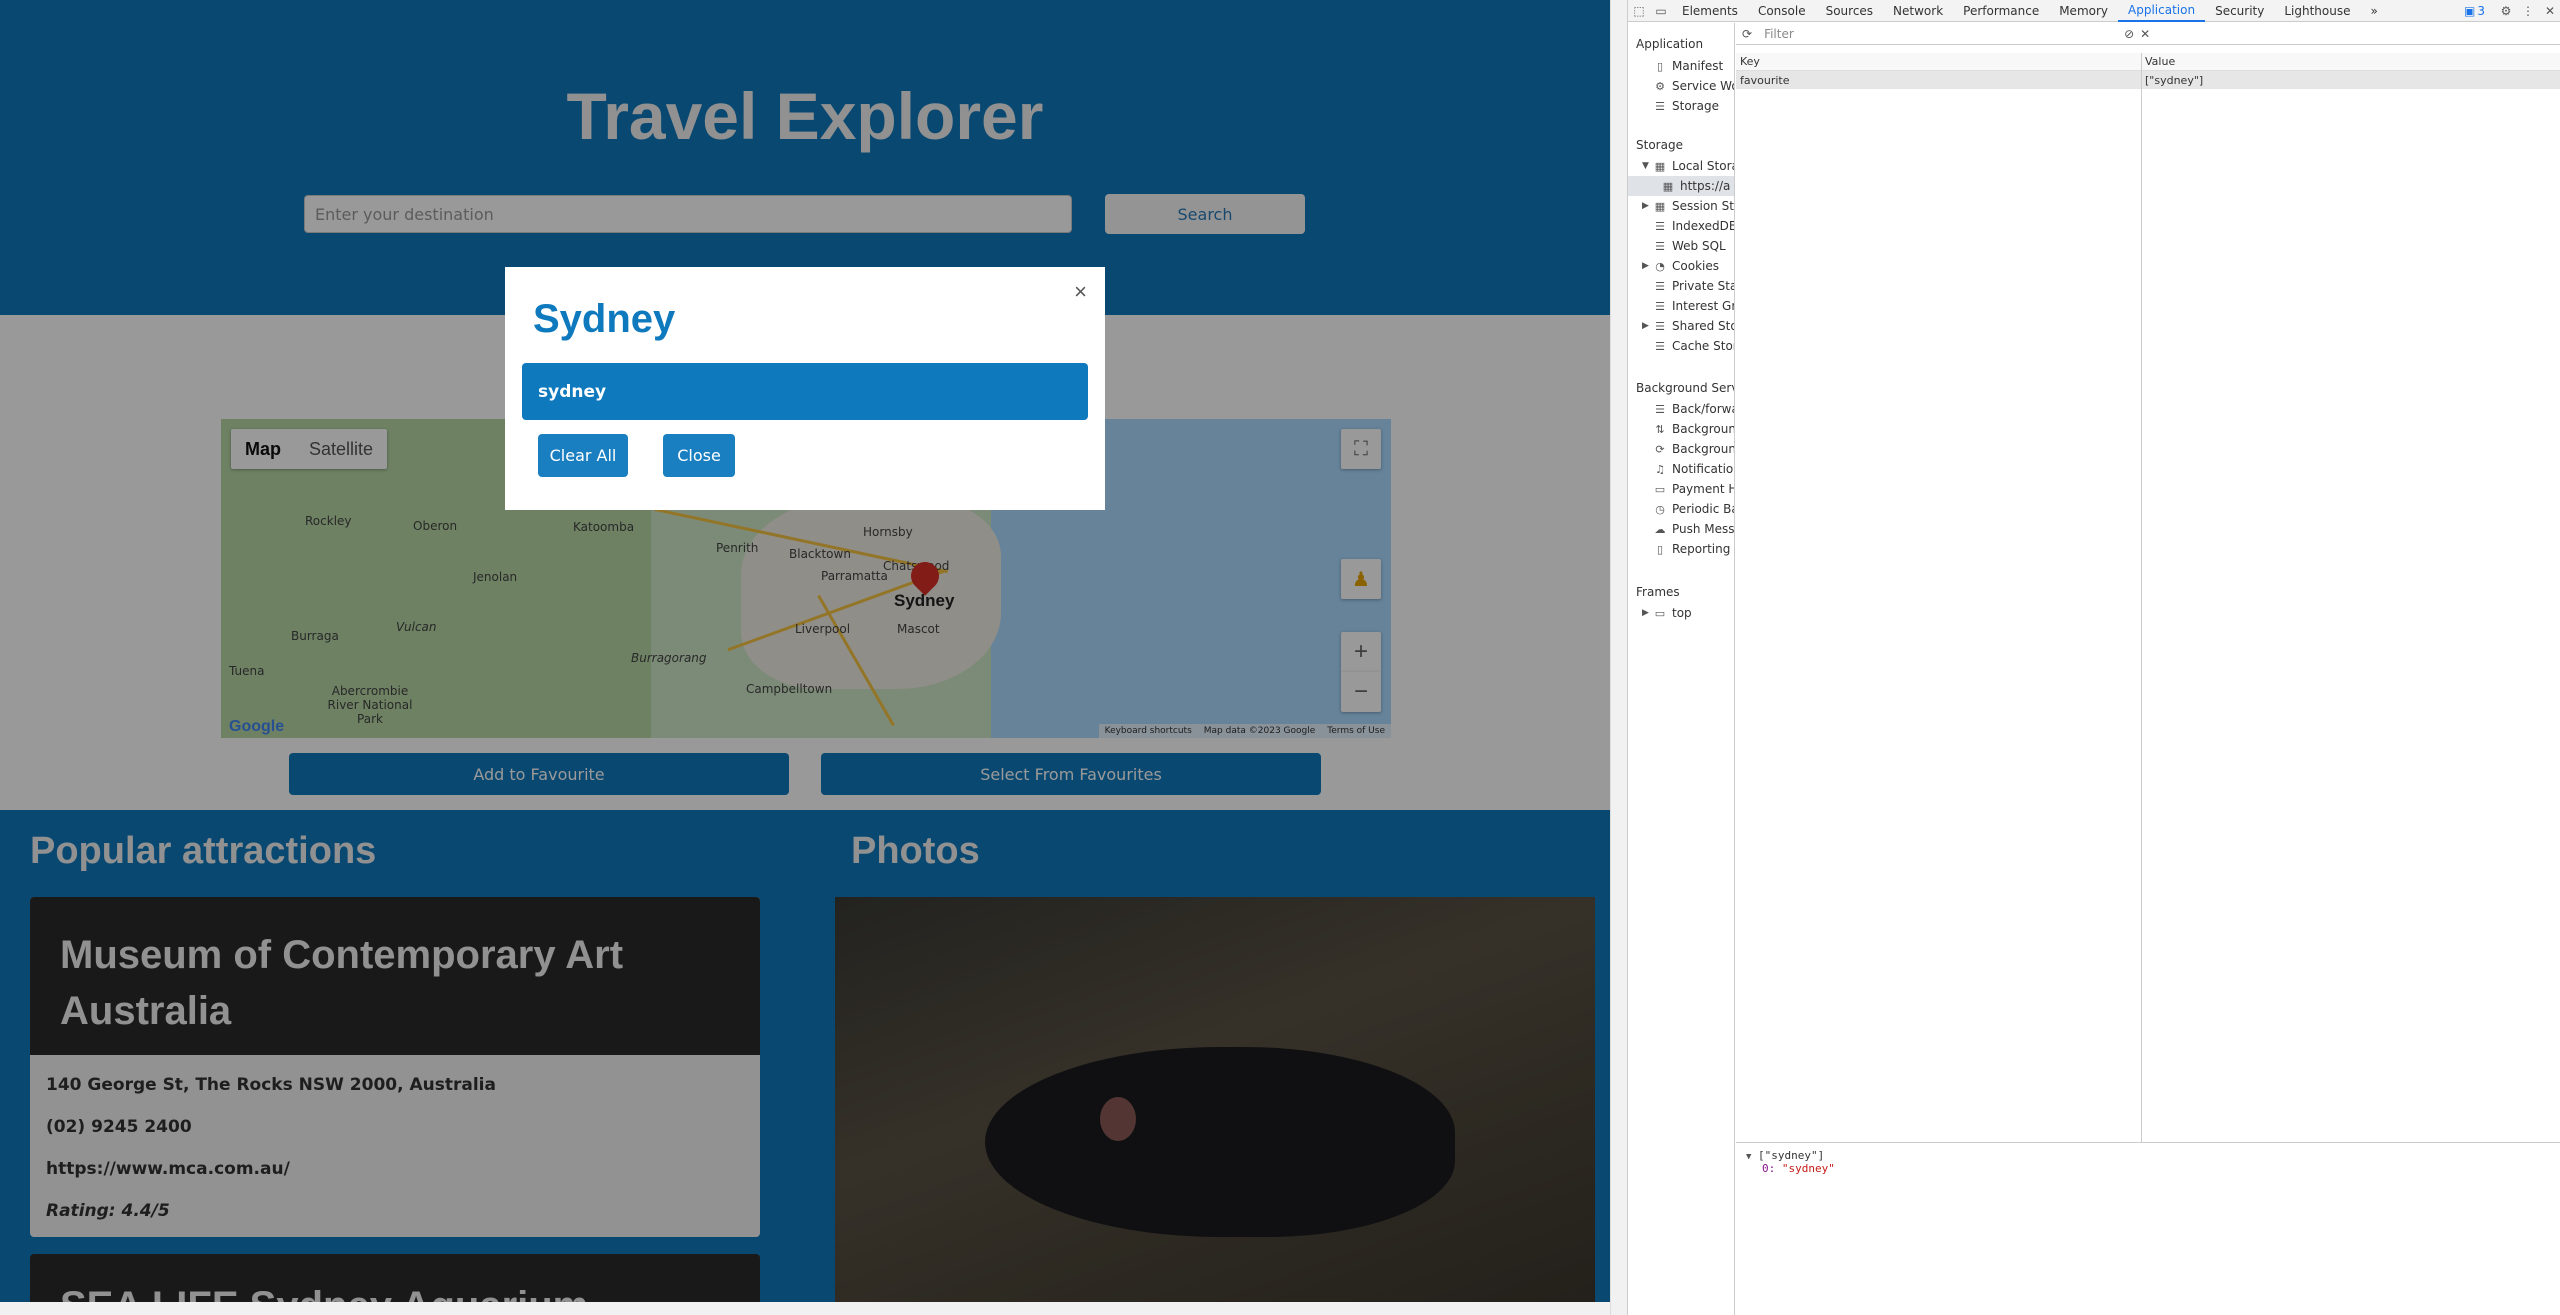 The width and height of the screenshot is (2560, 1315). I want to click on more-tabs-button: », so click(2374, 11).